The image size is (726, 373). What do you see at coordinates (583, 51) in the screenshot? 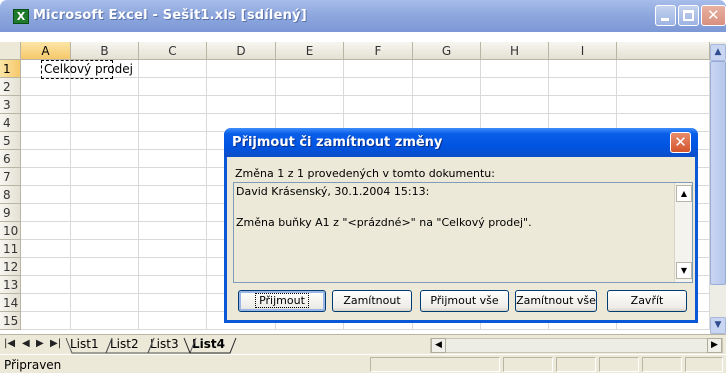
I see `column-header-i: I` at bounding box center [583, 51].